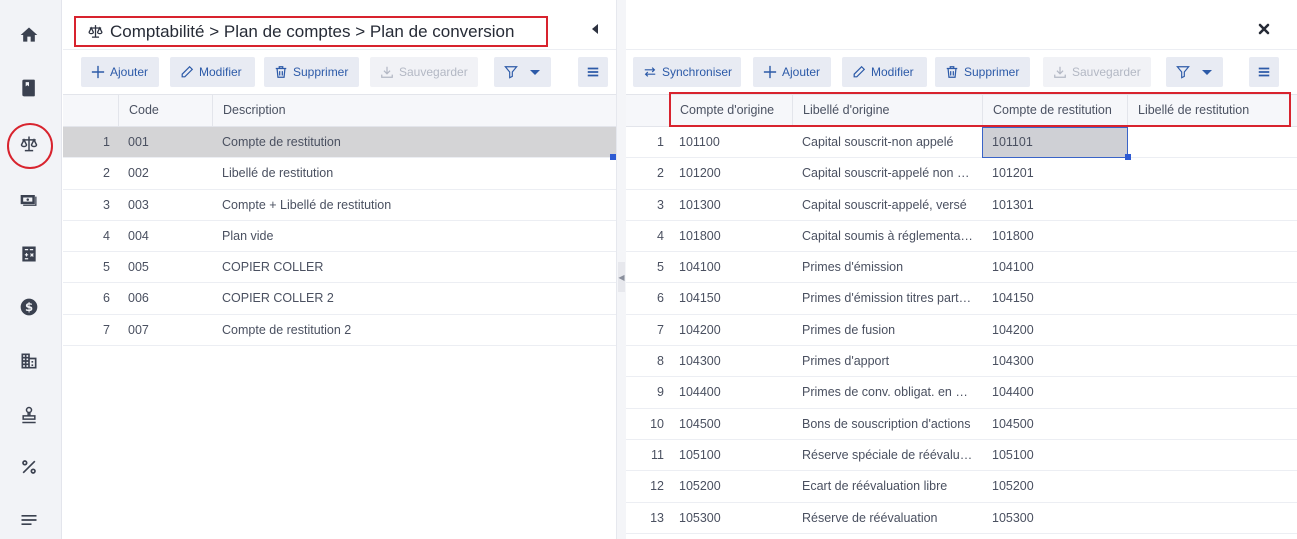  I want to click on cell-origin-account: 104200, so click(731, 330).